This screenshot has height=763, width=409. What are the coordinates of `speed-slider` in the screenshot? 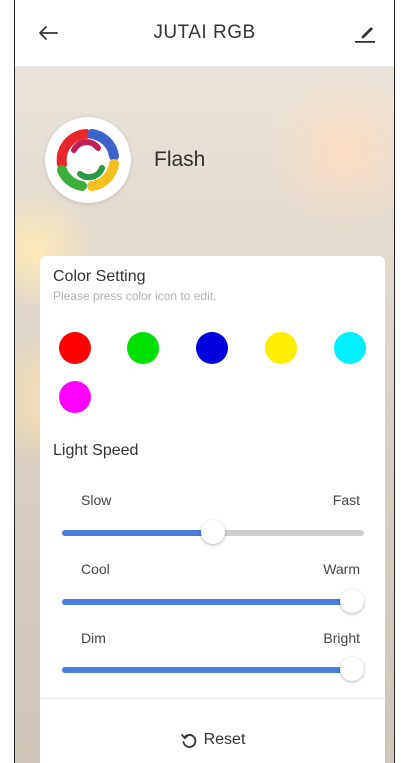 It's located at (213, 532).